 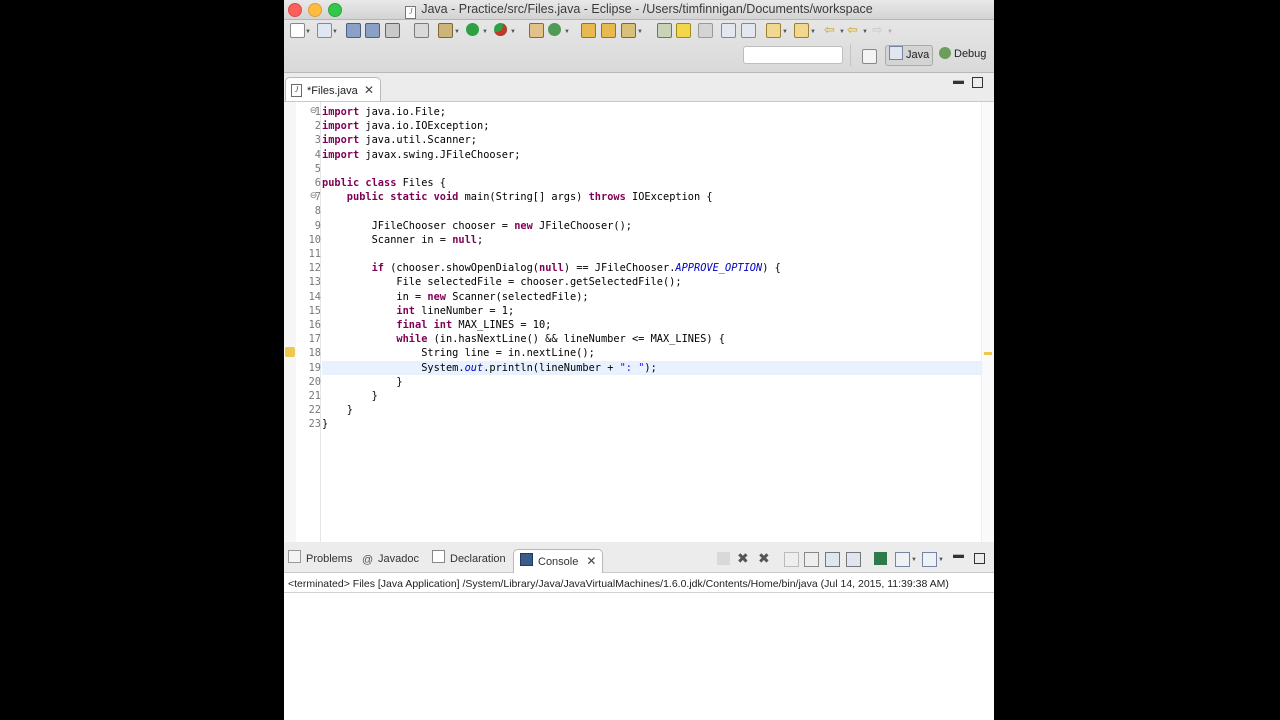 I want to click on back-icon: ⇦, so click(x=830, y=29).